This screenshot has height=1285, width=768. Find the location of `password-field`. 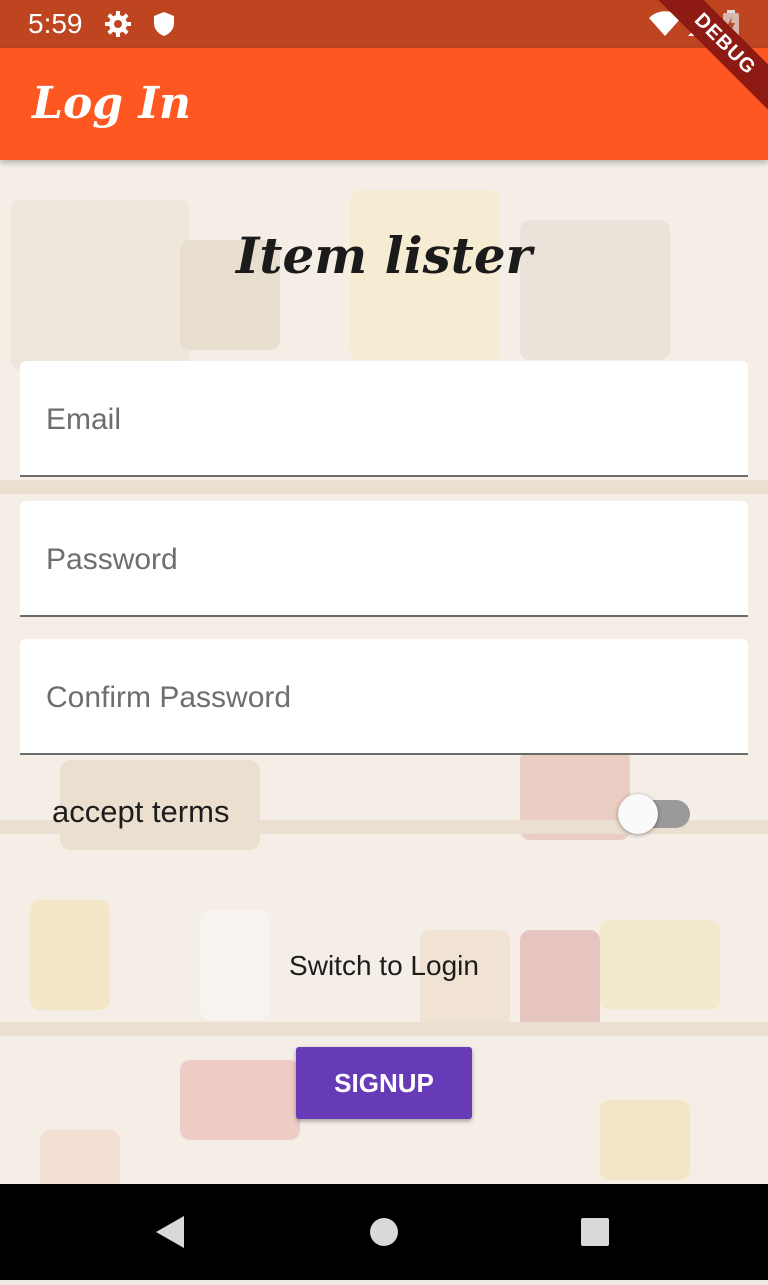

password-field is located at coordinates (386, 560).